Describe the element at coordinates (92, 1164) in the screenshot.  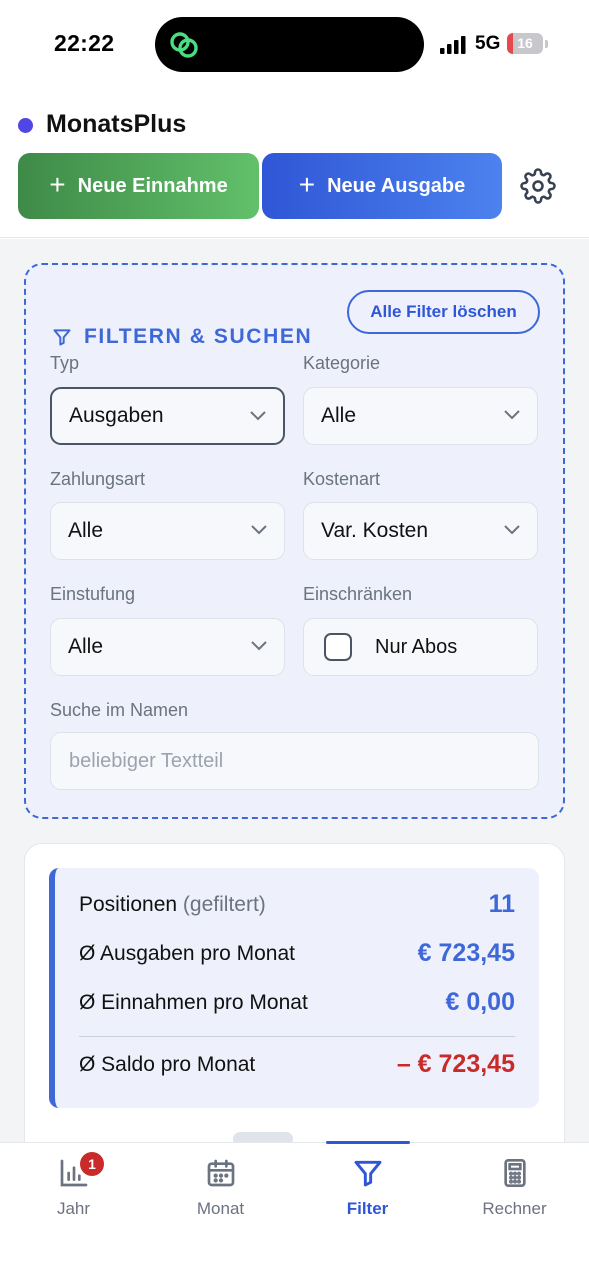
I see `notification-badge: 1` at that location.